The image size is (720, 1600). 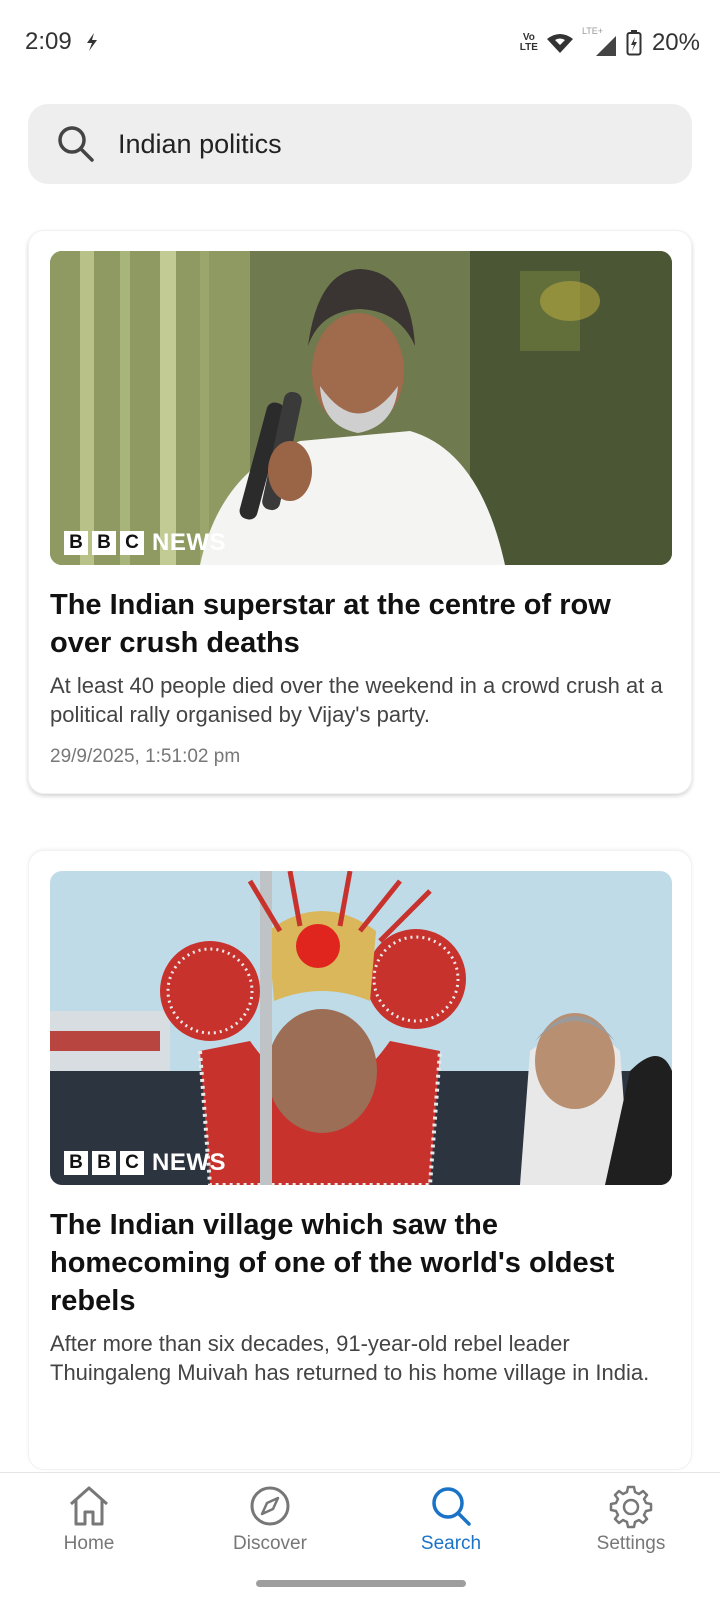 I want to click on nav-search-label: Search, so click(x=451, y=1543).